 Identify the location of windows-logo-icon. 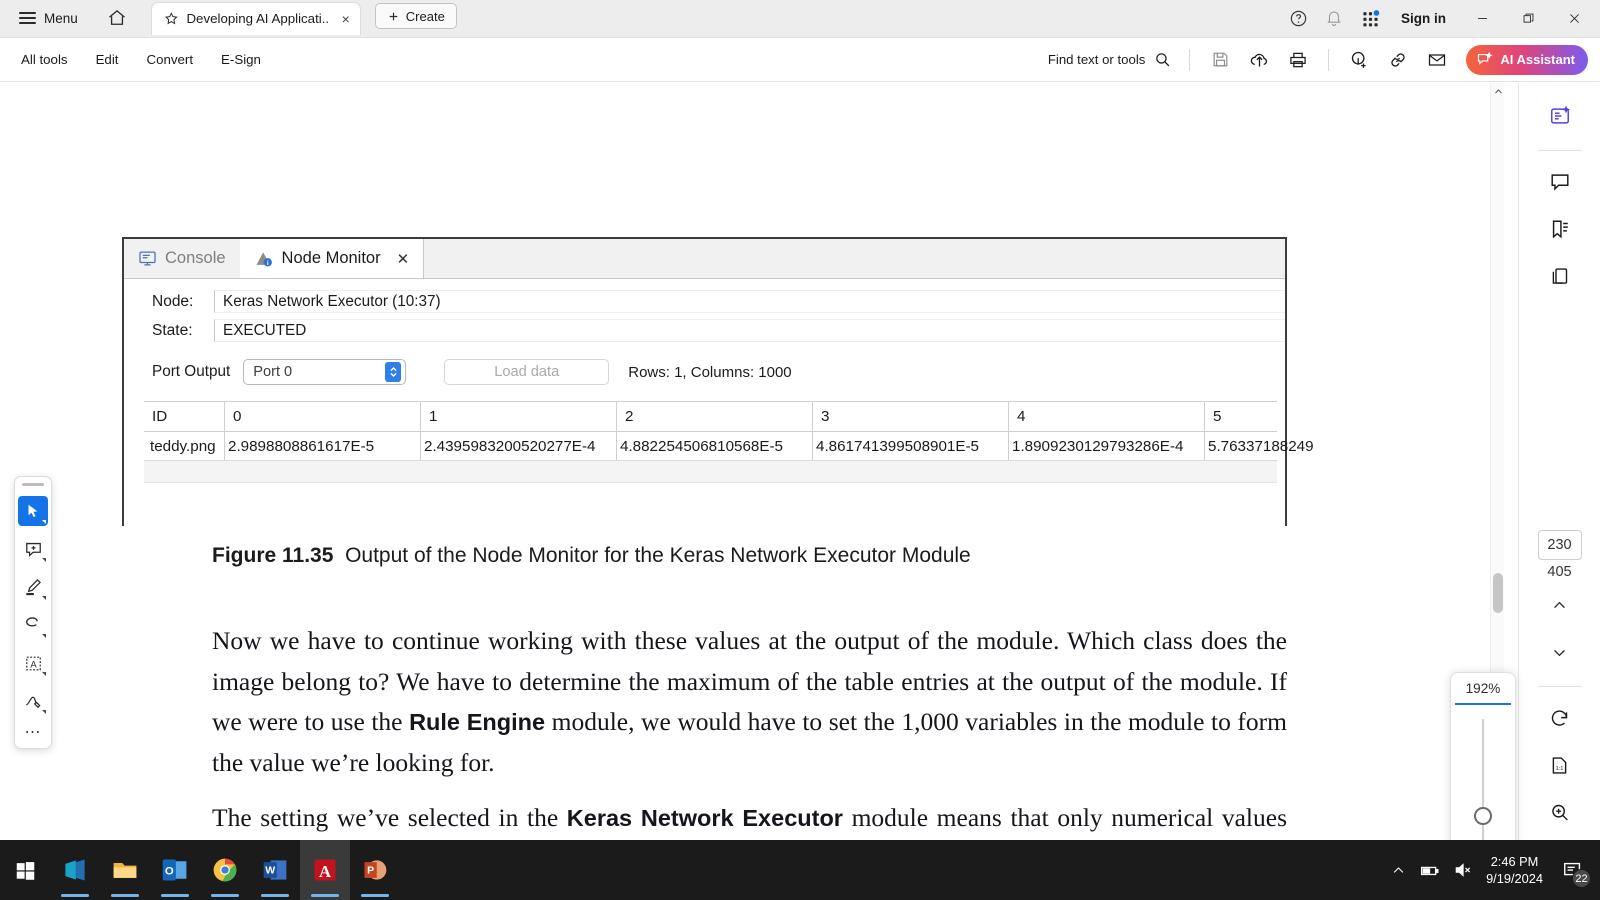
(25, 870).